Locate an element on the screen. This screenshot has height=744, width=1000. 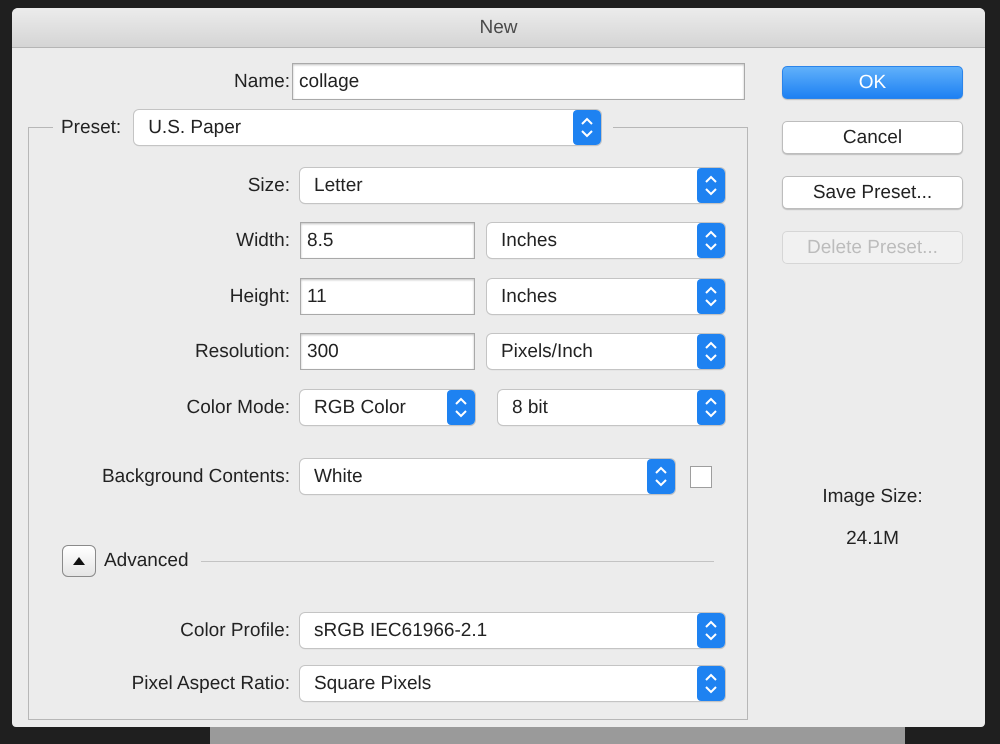
disclosure-button is located at coordinates (79, 561).